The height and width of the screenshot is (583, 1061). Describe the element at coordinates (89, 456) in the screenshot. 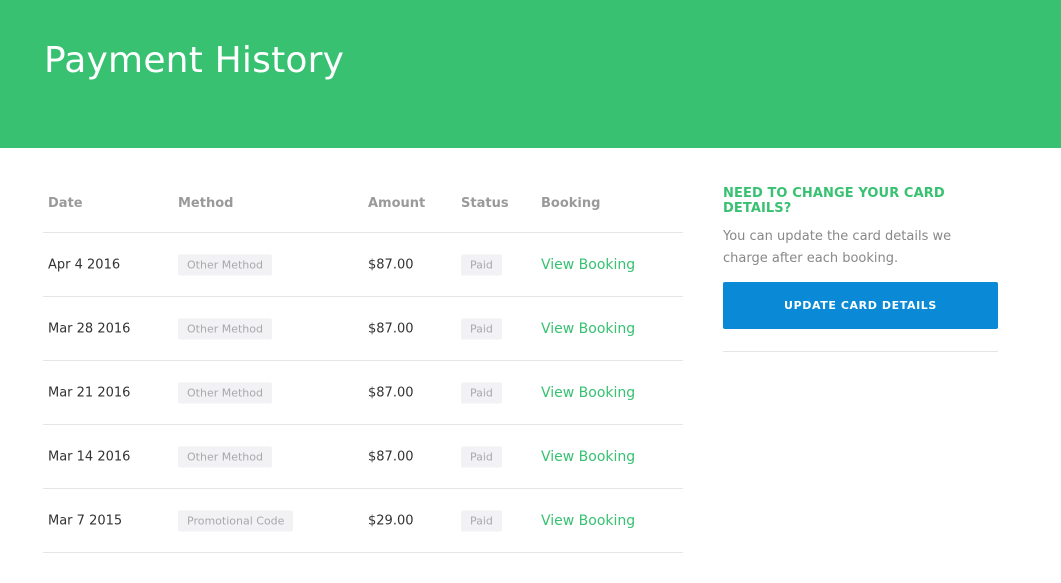

I see `payment-date: Mar 14 2016` at that location.